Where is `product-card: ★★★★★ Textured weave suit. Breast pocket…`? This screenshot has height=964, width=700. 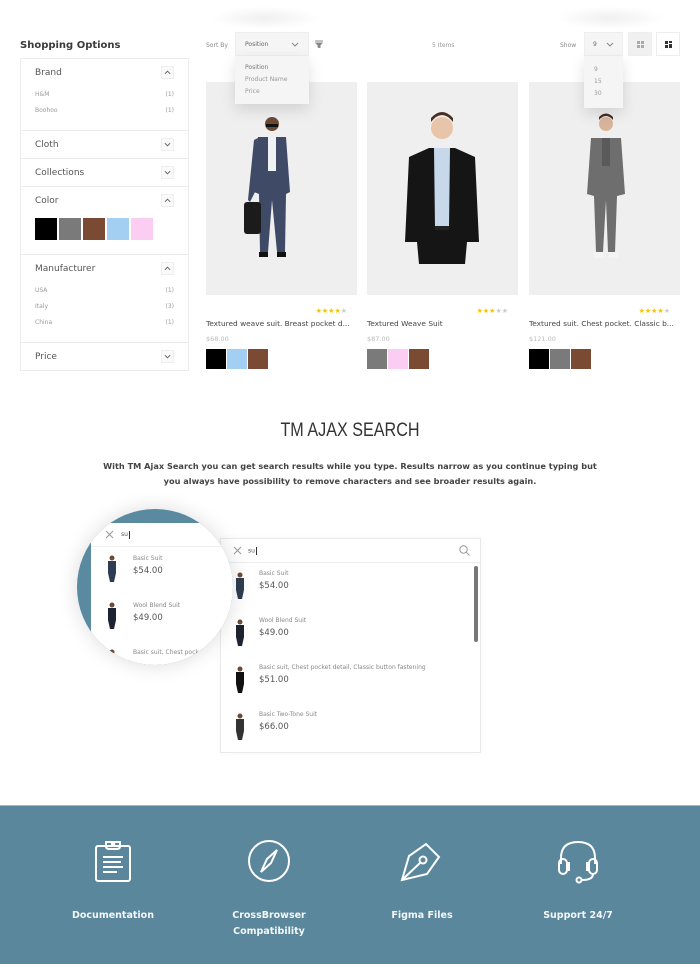
product-card: ★★★★★ Textured weave suit. Breast pocket… is located at coordinates (281, 225).